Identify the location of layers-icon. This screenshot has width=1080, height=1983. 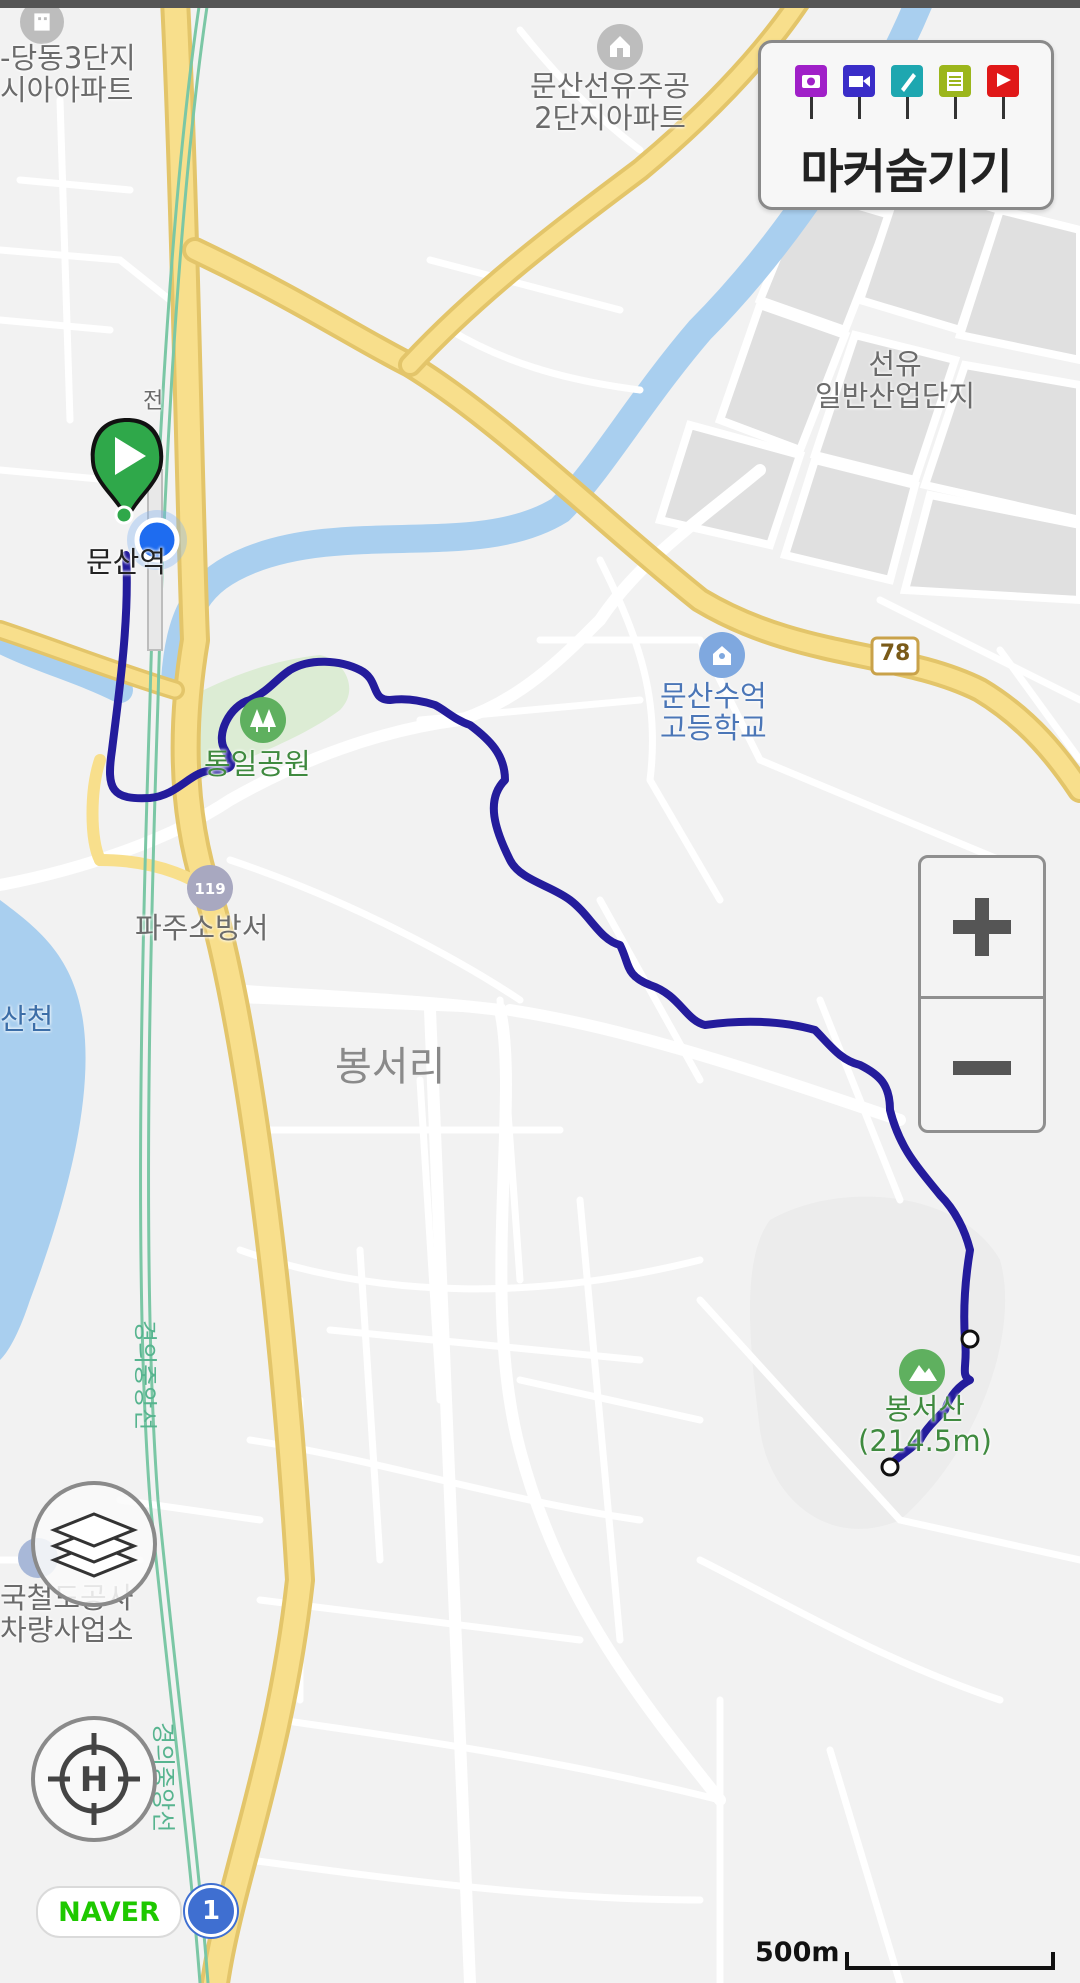
(94, 1545).